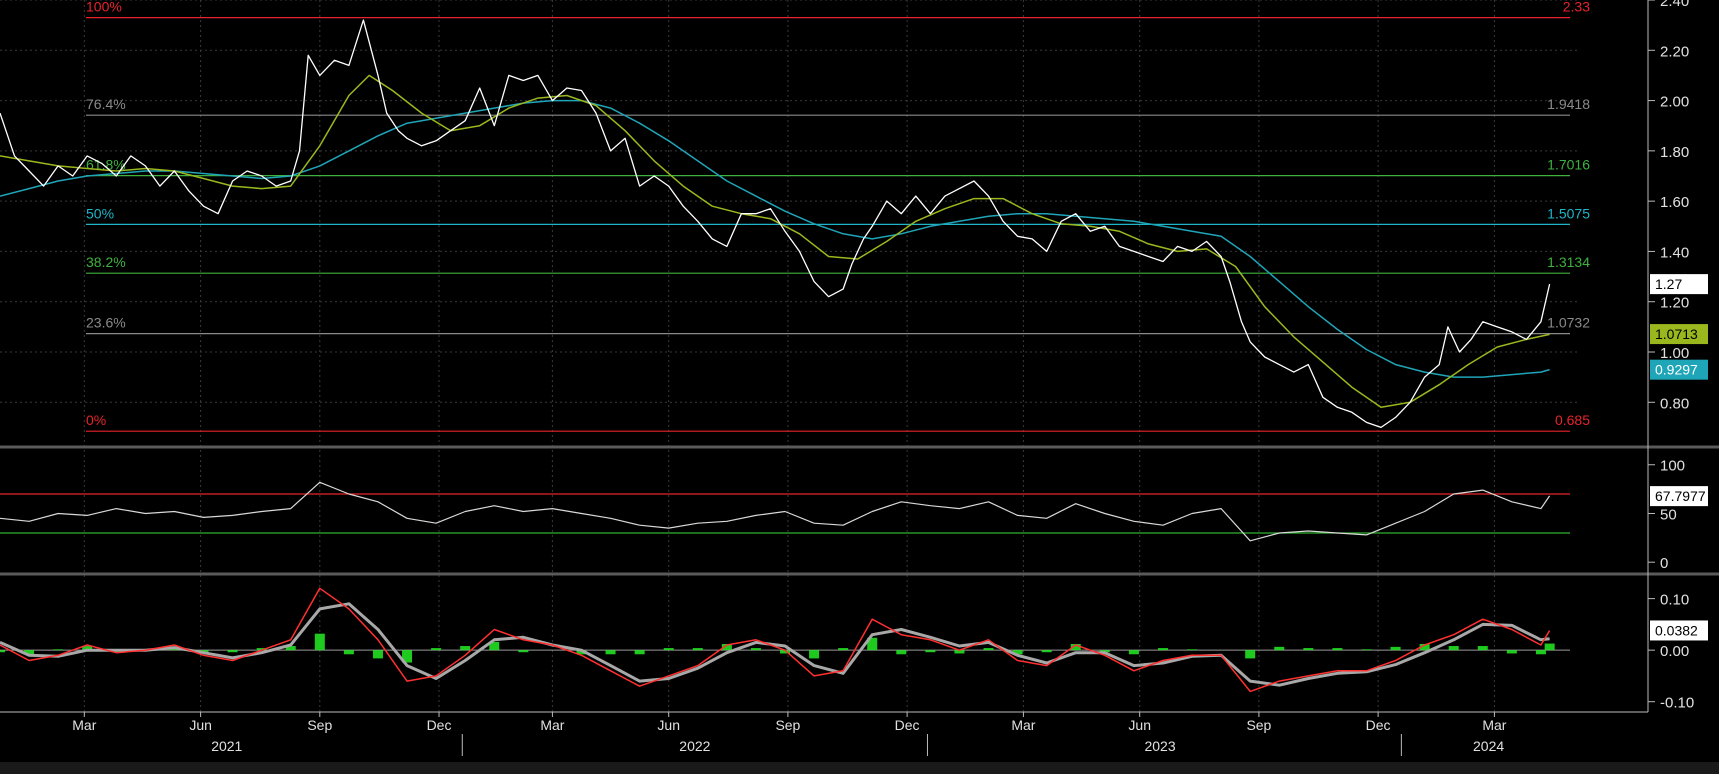  I want to click on fib-pct-label: 23.6%, so click(106, 323).